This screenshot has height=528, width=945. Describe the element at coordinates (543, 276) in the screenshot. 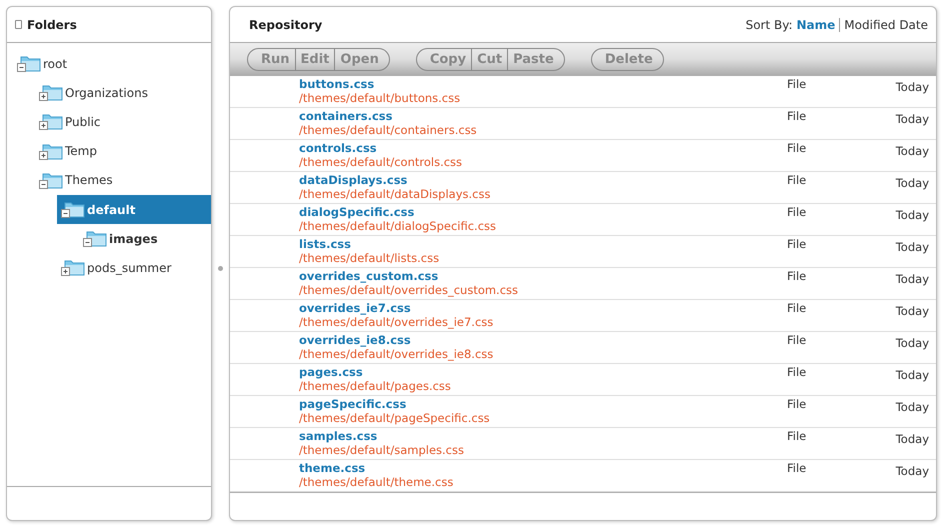

I see `file-name-link: overrides_custom.css` at that location.